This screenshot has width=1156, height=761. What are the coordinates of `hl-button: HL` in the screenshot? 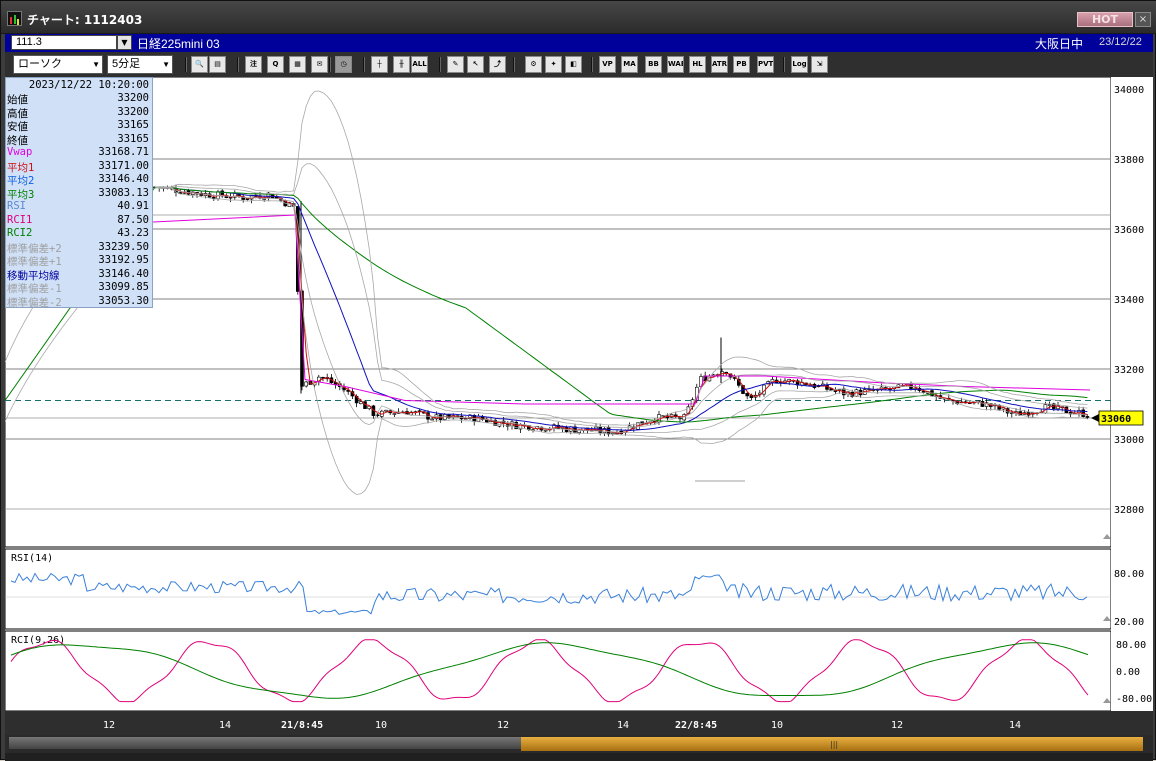 It's located at (697, 64).